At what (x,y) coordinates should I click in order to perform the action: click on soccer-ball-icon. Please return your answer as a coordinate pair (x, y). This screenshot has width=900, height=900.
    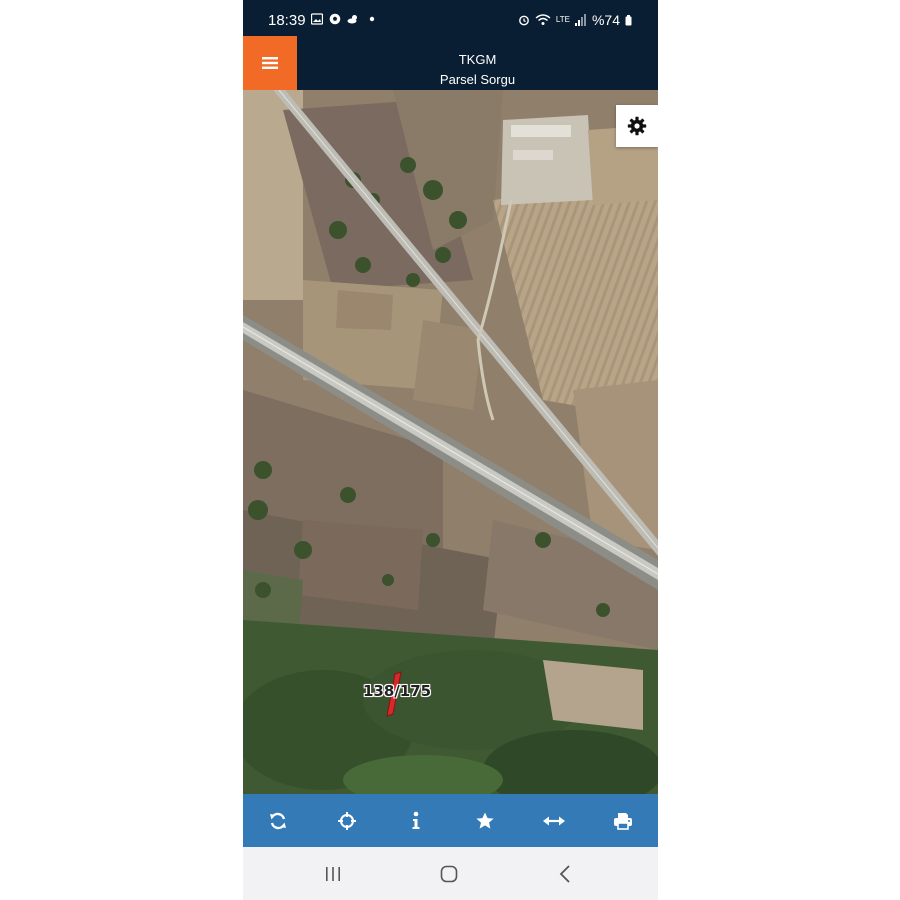
    Looking at the image, I should click on (335, 19).